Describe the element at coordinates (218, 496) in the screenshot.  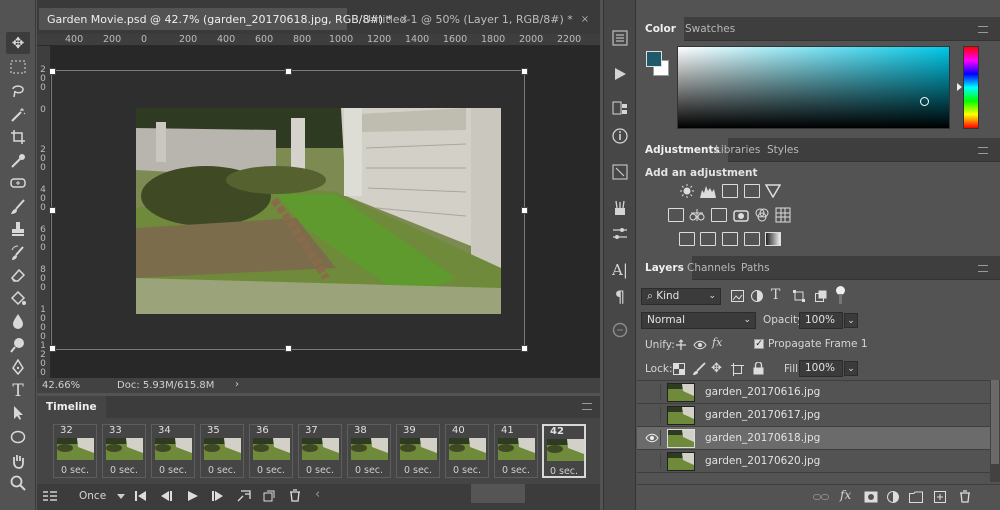
I see `next-frame-icon` at that location.